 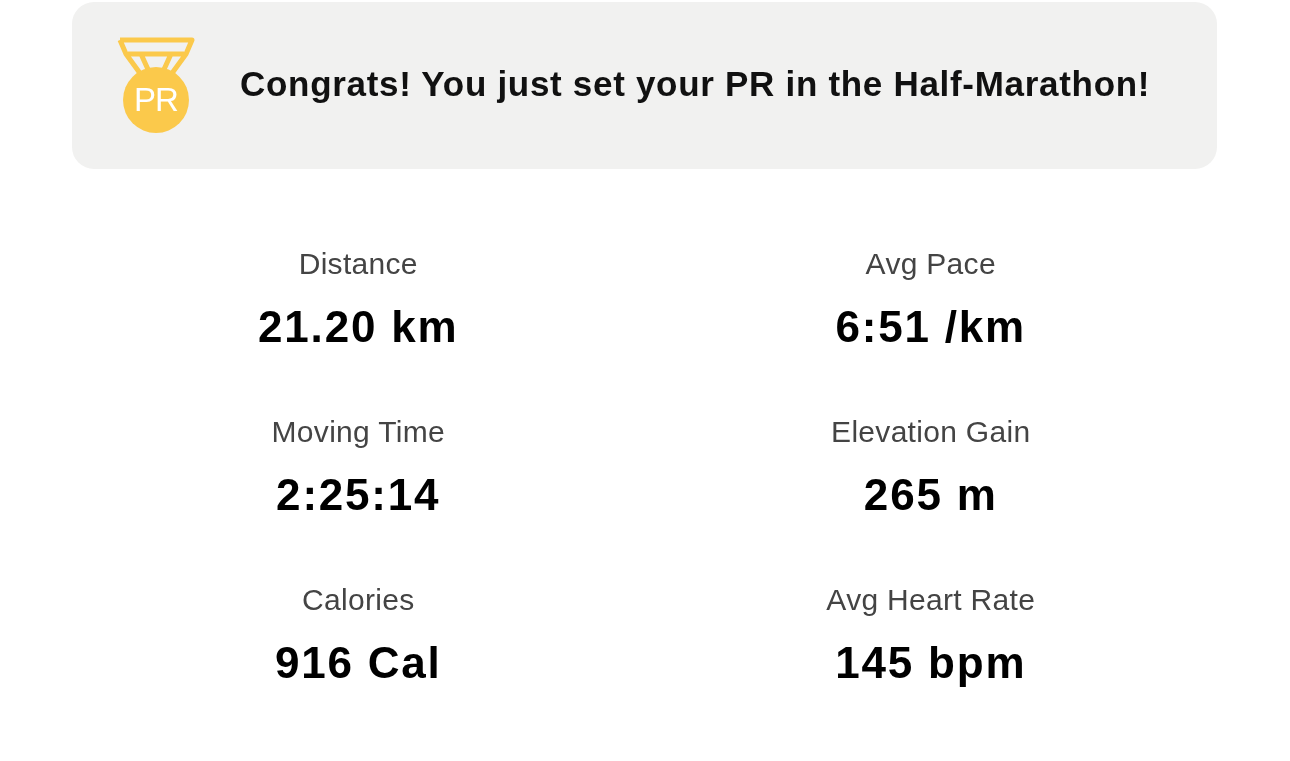 What do you see at coordinates (930, 264) in the screenshot?
I see `stat-label: Avg Pace` at bounding box center [930, 264].